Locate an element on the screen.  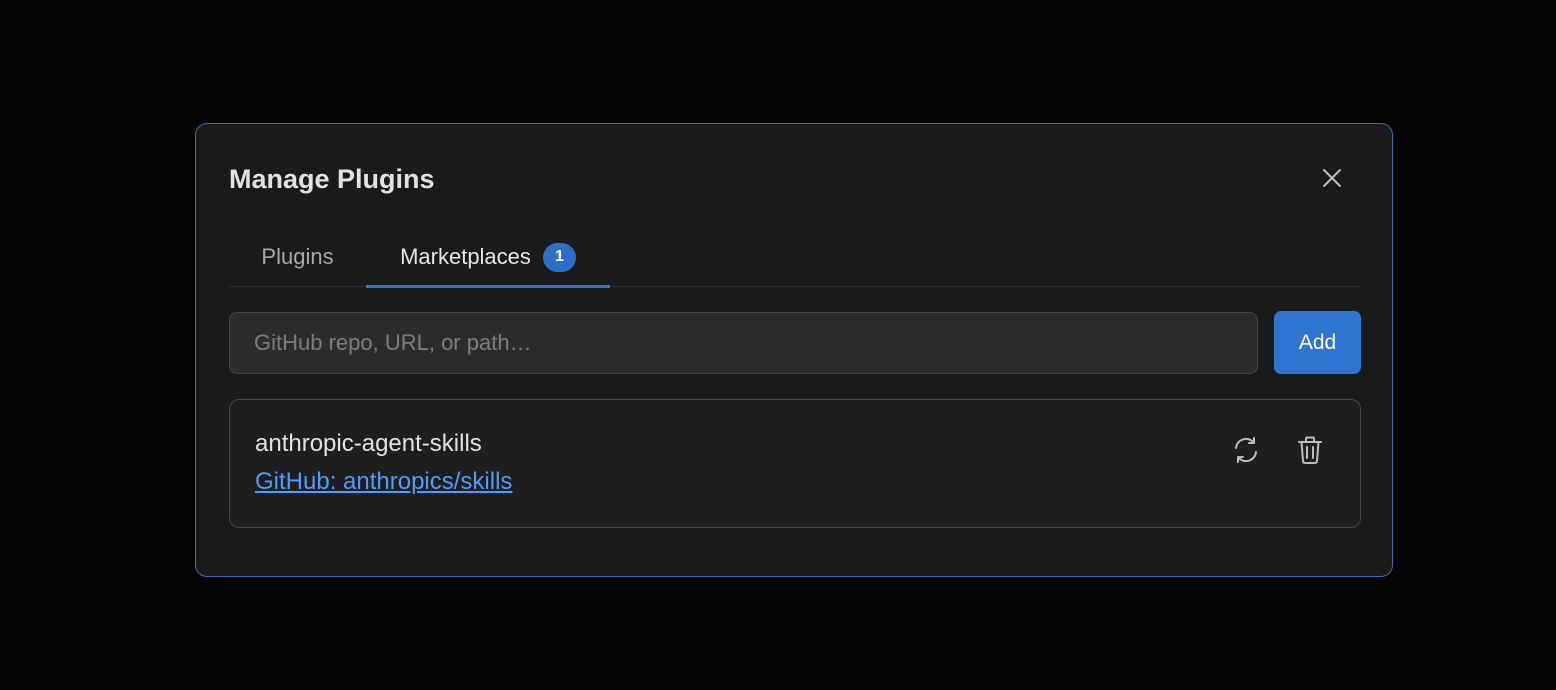
refresh-icon is located at coordinates (1246, 450).